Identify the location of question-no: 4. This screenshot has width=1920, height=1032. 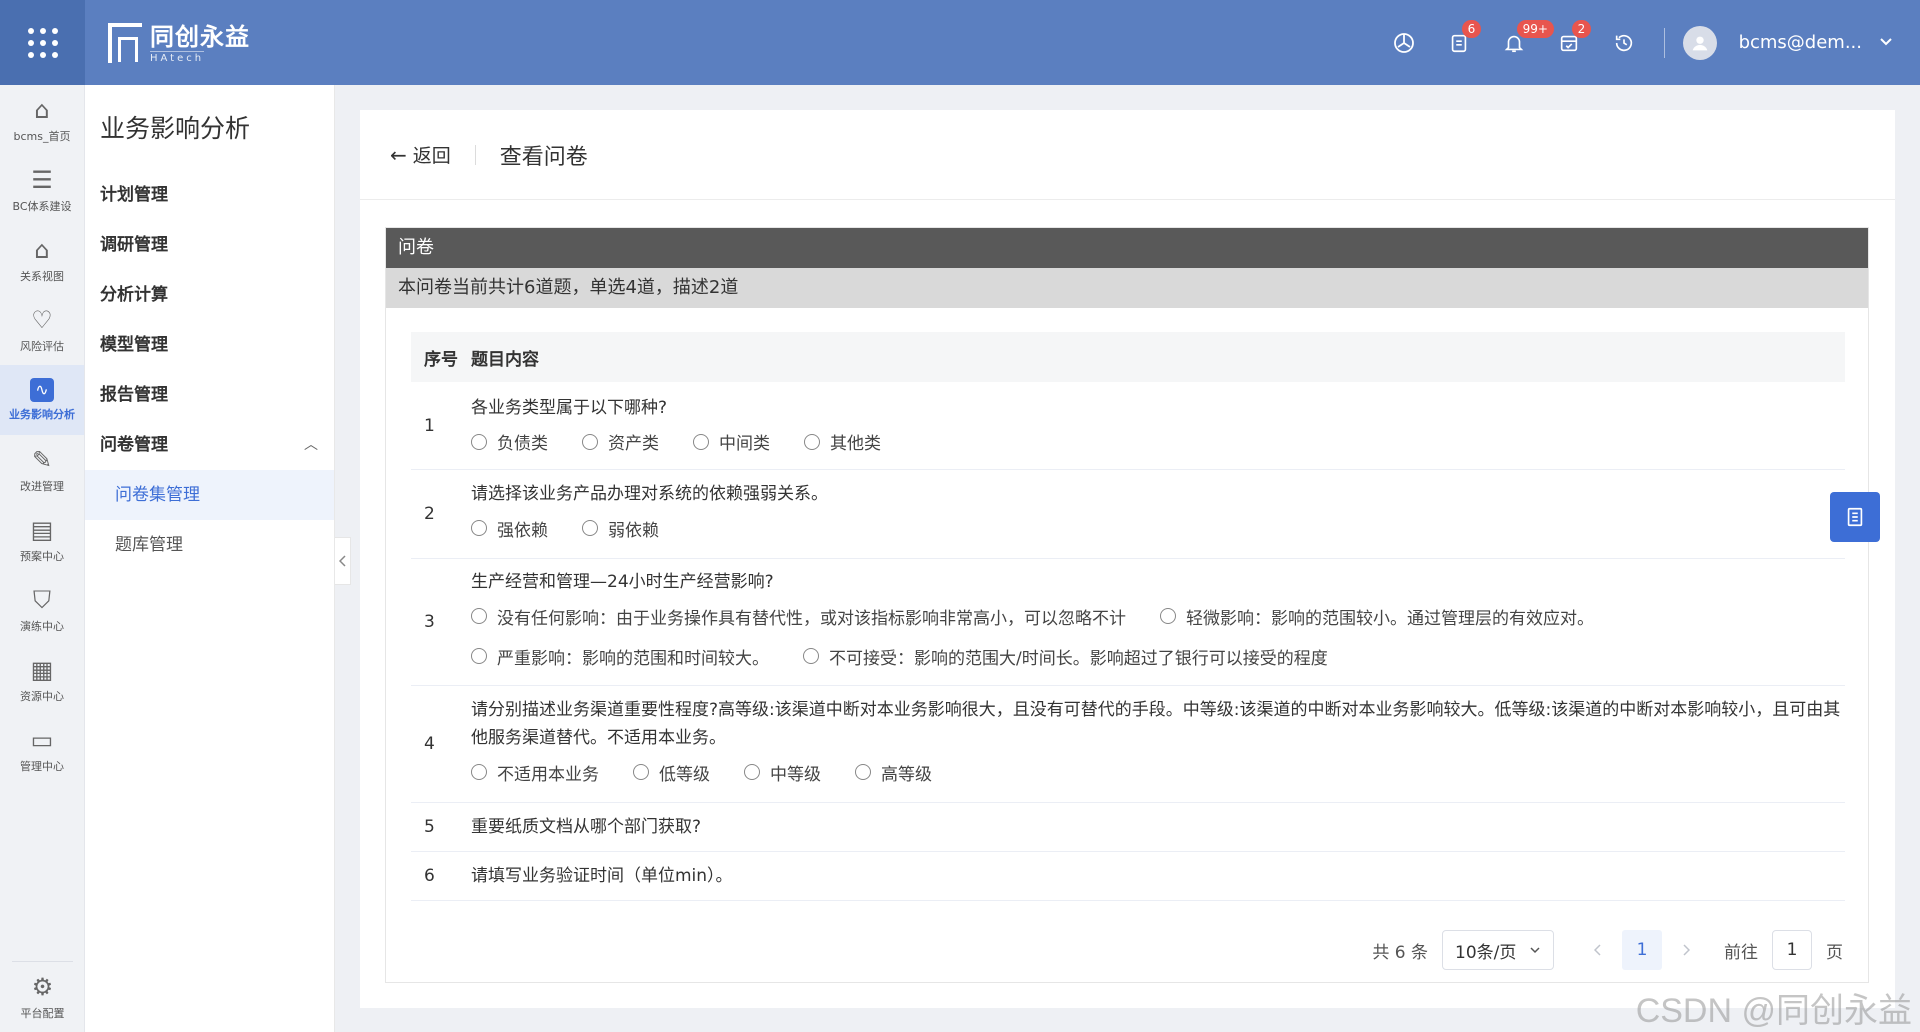
(429, 744).